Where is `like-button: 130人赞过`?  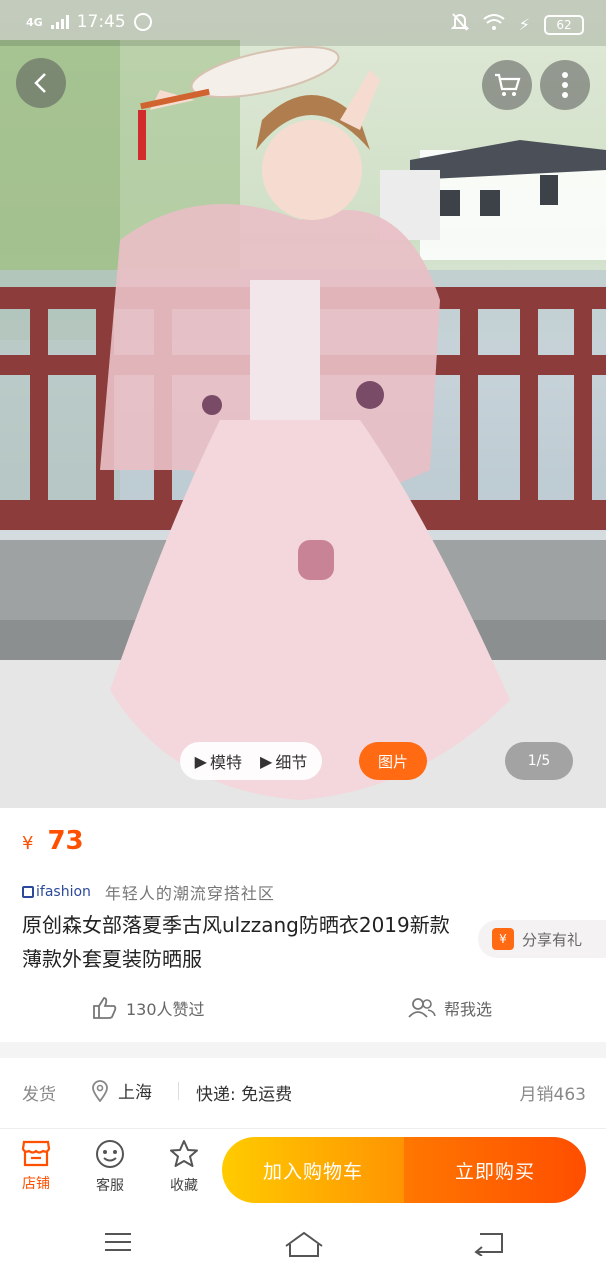 like-button: 130人赞过 is located at coordinates (148, 1008).